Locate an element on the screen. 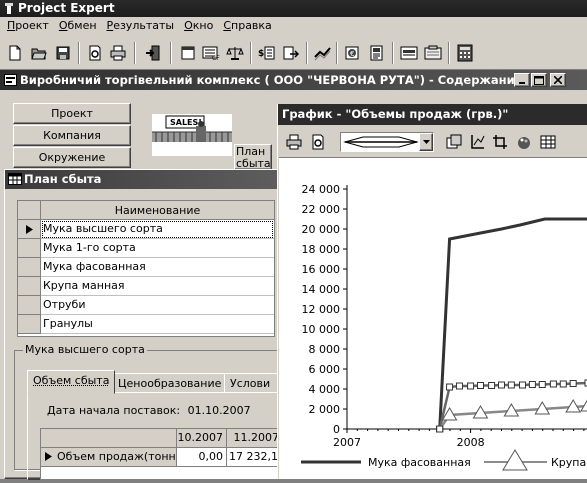 This screenshot has height=483, width=587. balance-icon is located at coordinates (235, 53).